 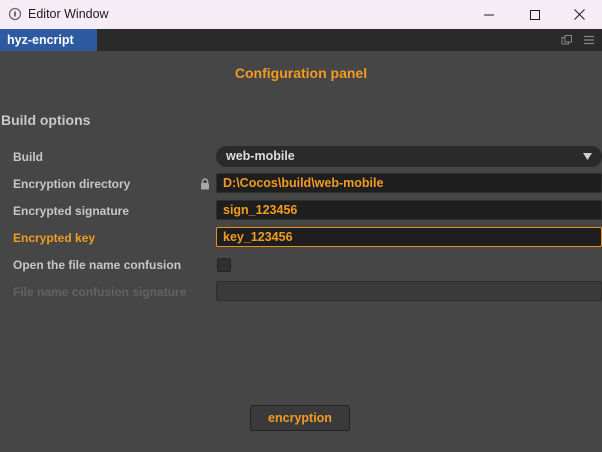 I want to click on encryption-directory-field: D:\Cocos\build\web-mobile, so click(x=409, y=183).